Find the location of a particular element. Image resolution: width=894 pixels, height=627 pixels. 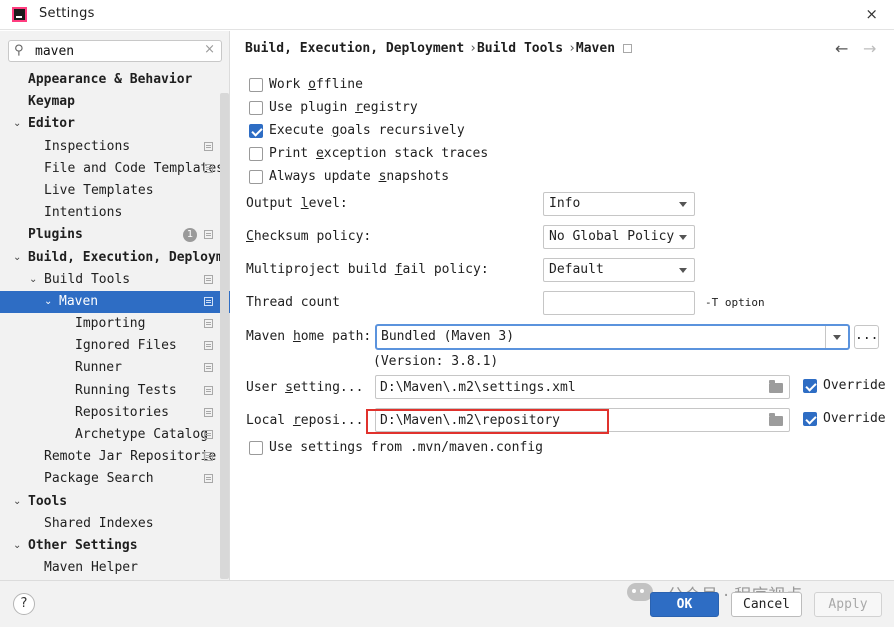

cancel-button: Cancel is located at coordinates (766, 604).